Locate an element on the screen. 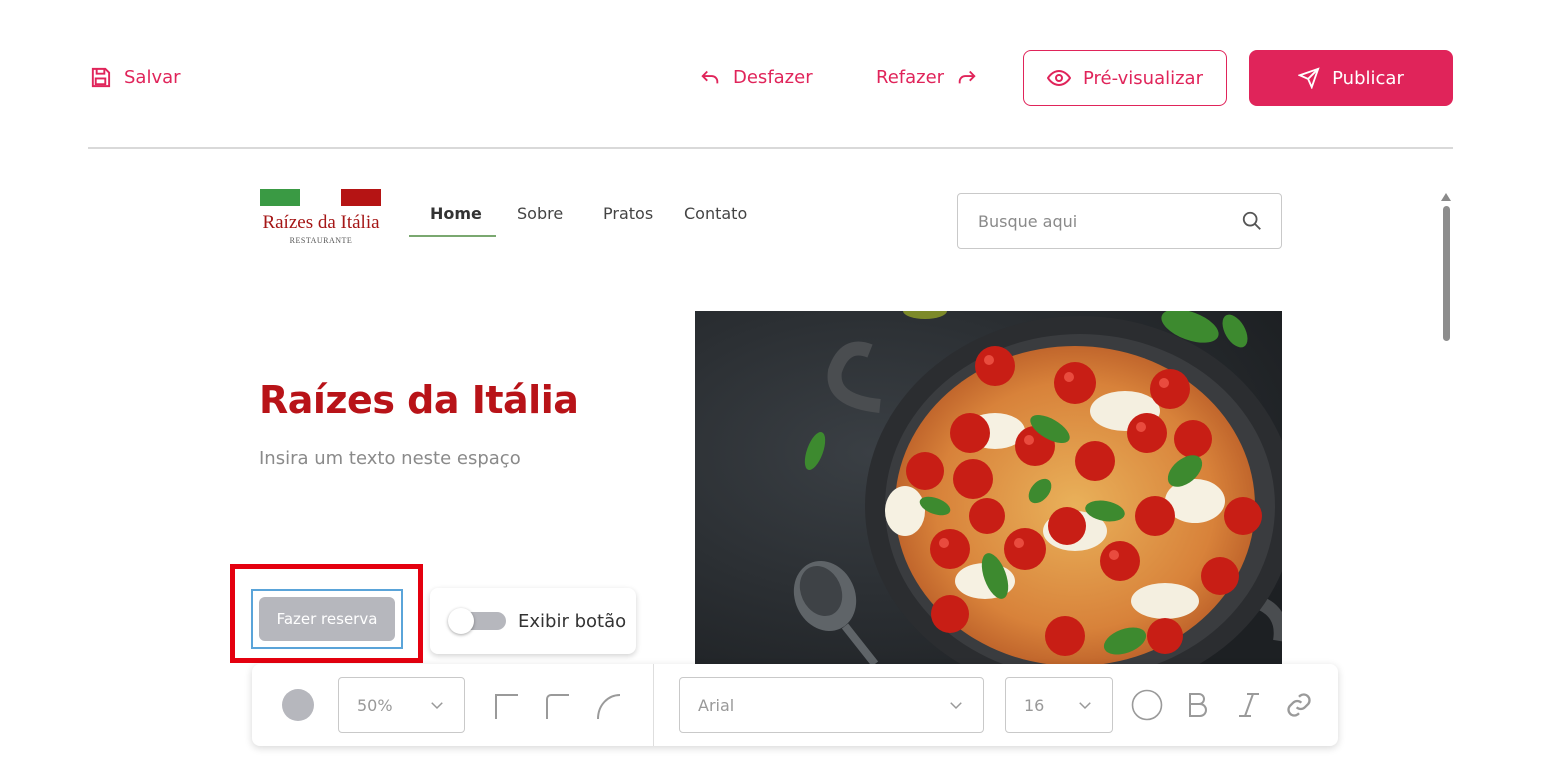 Image resolution: width=1556 pixels, height=782 pixels. scrollbar-thumb is located at coordinates (1446, 273).